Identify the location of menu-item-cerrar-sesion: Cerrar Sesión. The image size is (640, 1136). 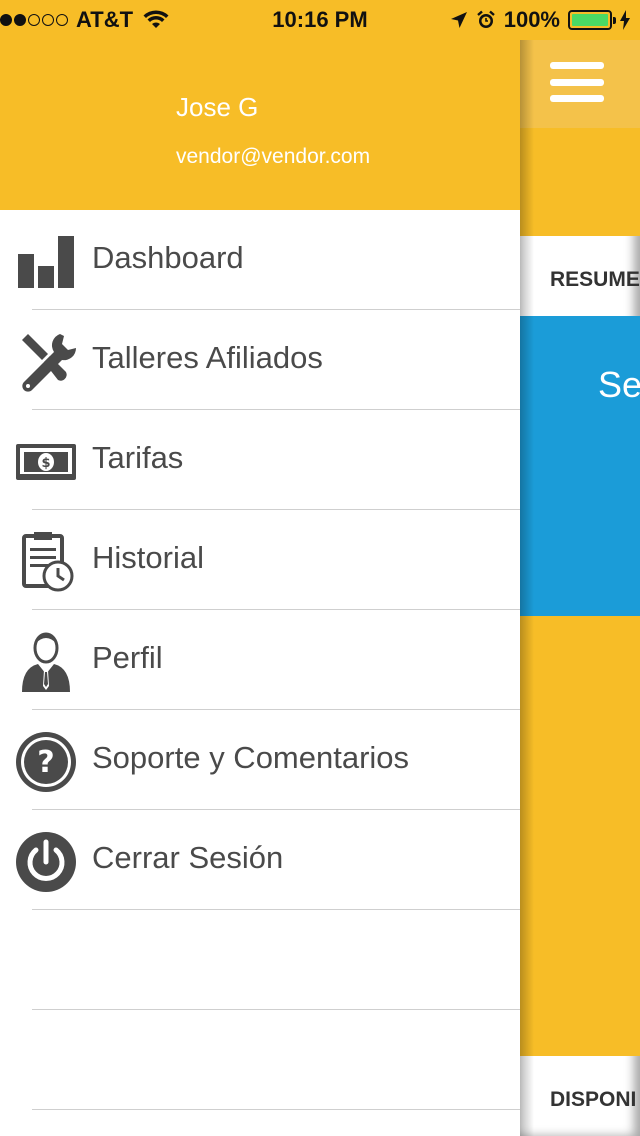
(260, 860).